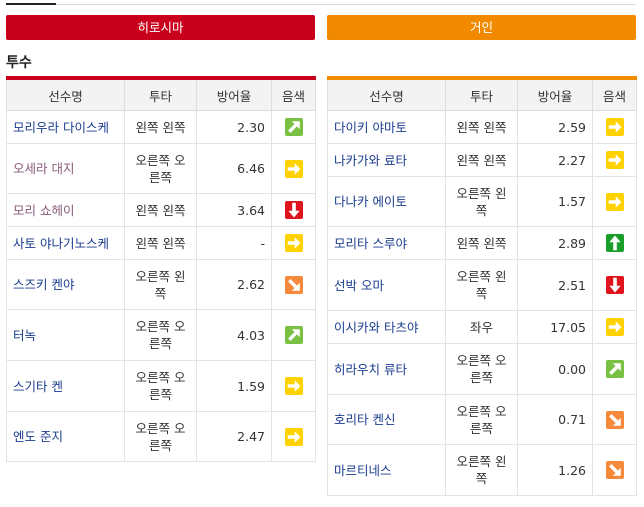 The image size is (644, 507). What do you see at coordinates (555, 127) in the screenshot?
I see `era-value: 2.59` at bounding box center [555, 127].